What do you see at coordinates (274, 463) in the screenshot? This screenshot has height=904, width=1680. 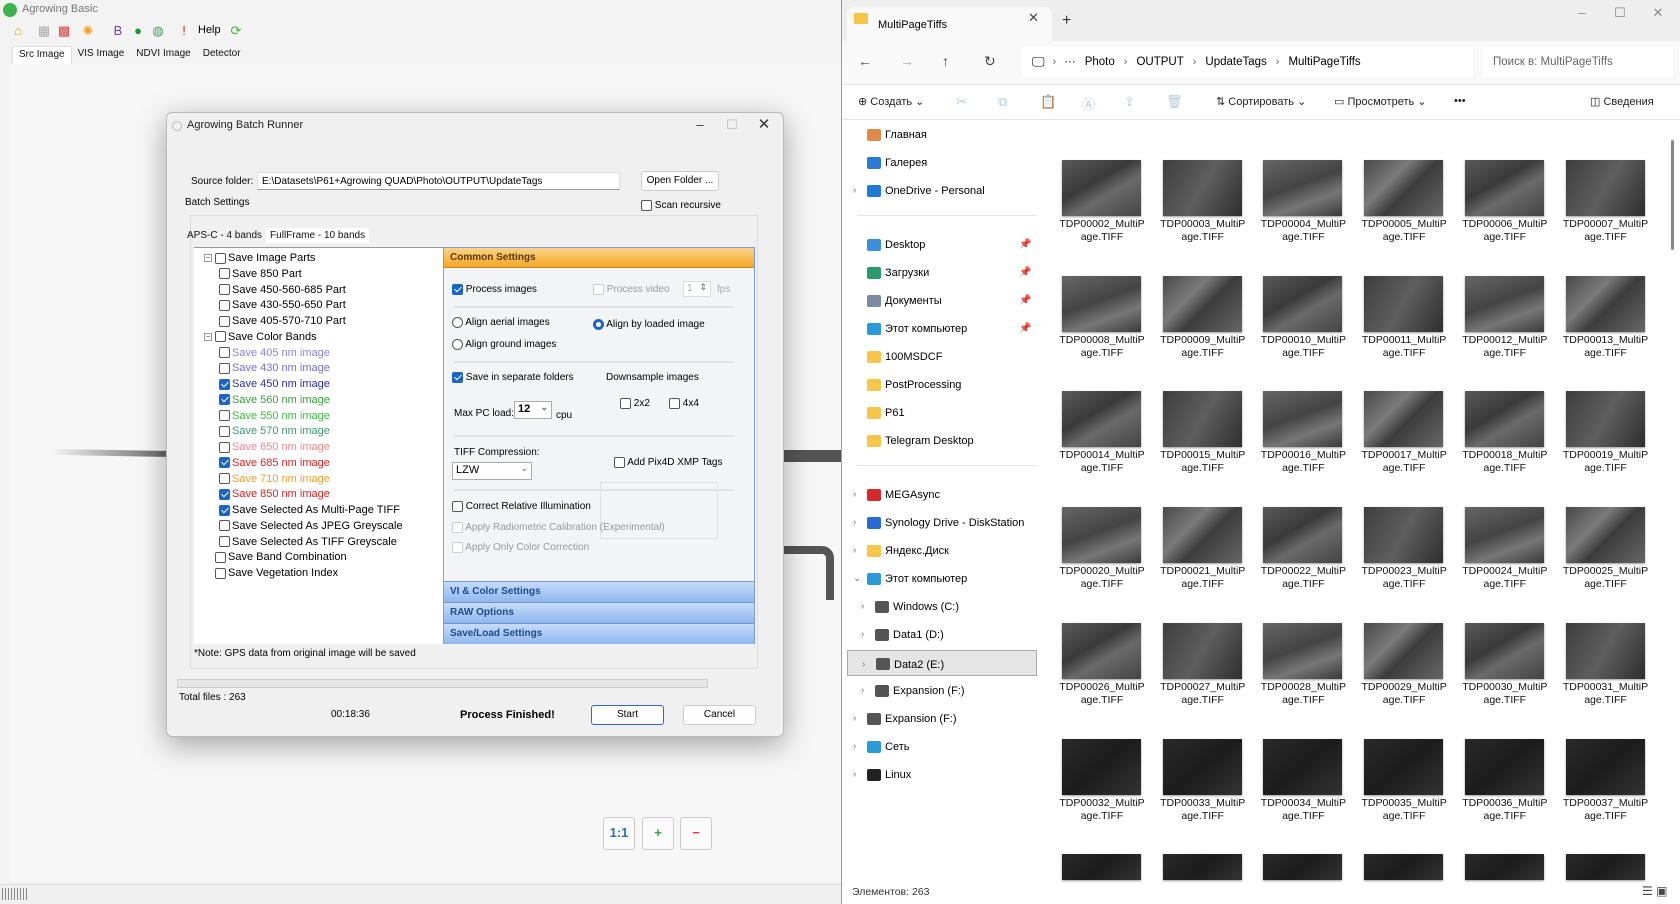 I see `tree-item: Save 685 nm image` at bounding box center [274, 463].